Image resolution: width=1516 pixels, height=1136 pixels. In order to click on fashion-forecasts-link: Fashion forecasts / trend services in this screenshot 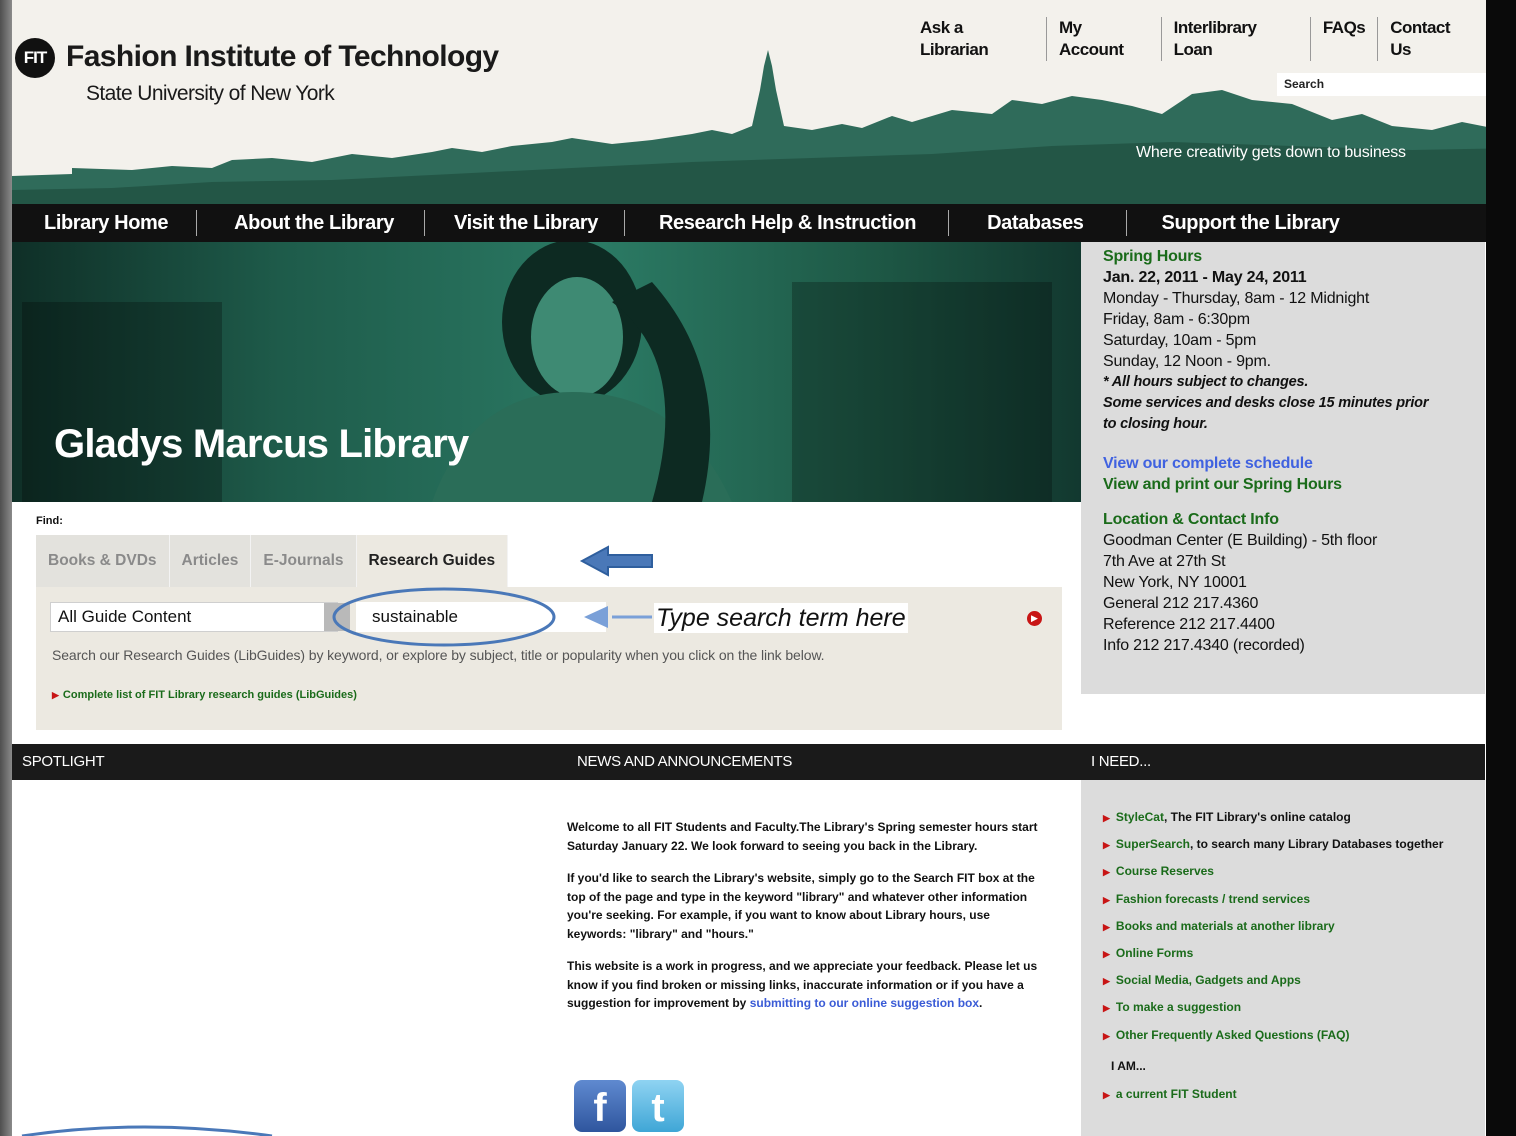, I will do `click(1213, 899)`.